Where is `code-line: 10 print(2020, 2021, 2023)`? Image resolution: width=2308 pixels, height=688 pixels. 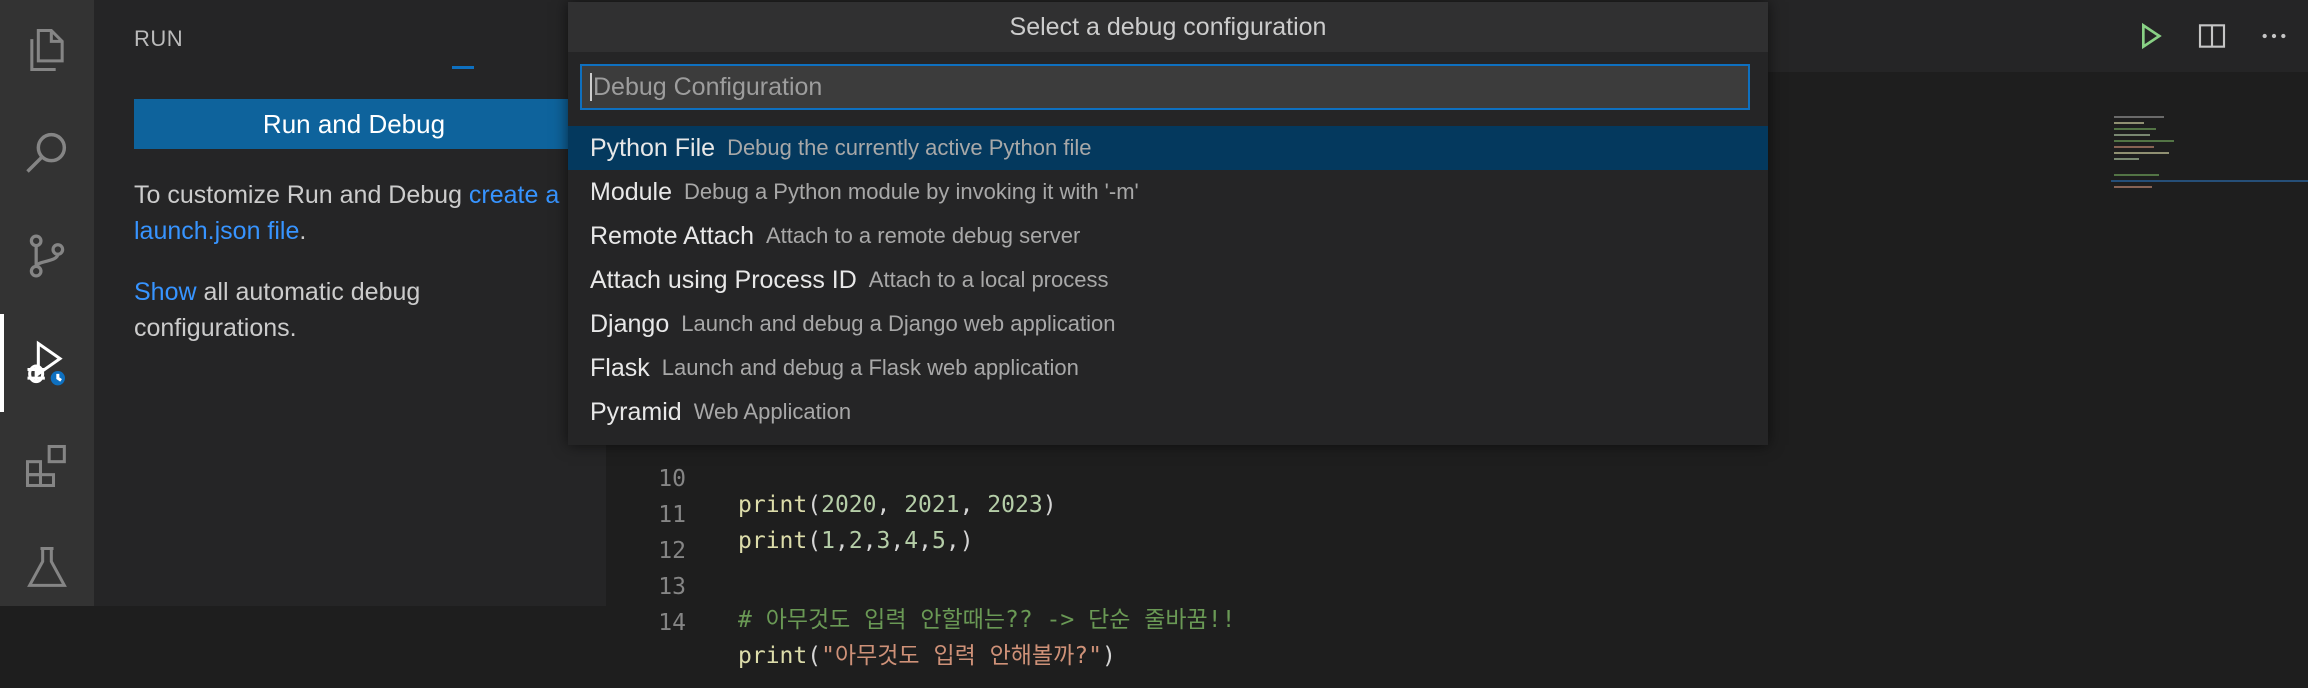 code-line: 10 print(2020, 2021, 2023) is located at coordinates (831, 479).